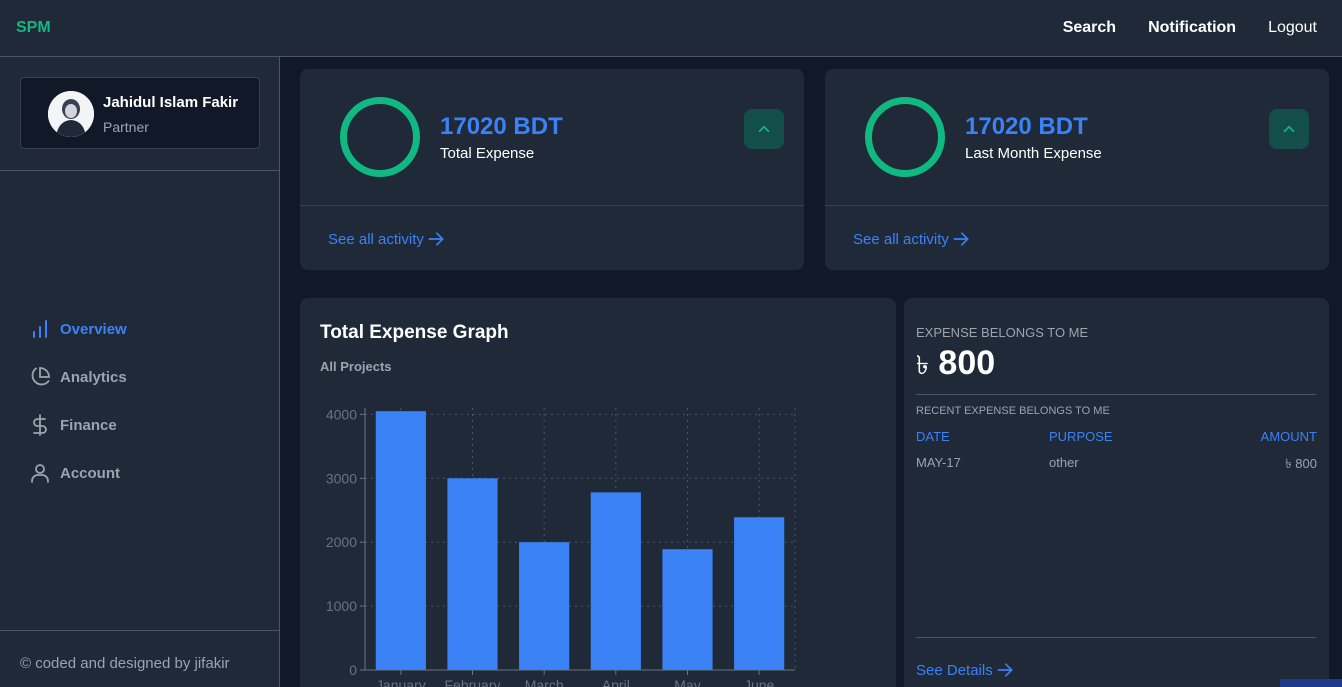 The height and width of the screenshot is (687, 1342). Describe the element at coordinates (616, 682) in the screenshot. I see `x-tick-label: April` at that location.